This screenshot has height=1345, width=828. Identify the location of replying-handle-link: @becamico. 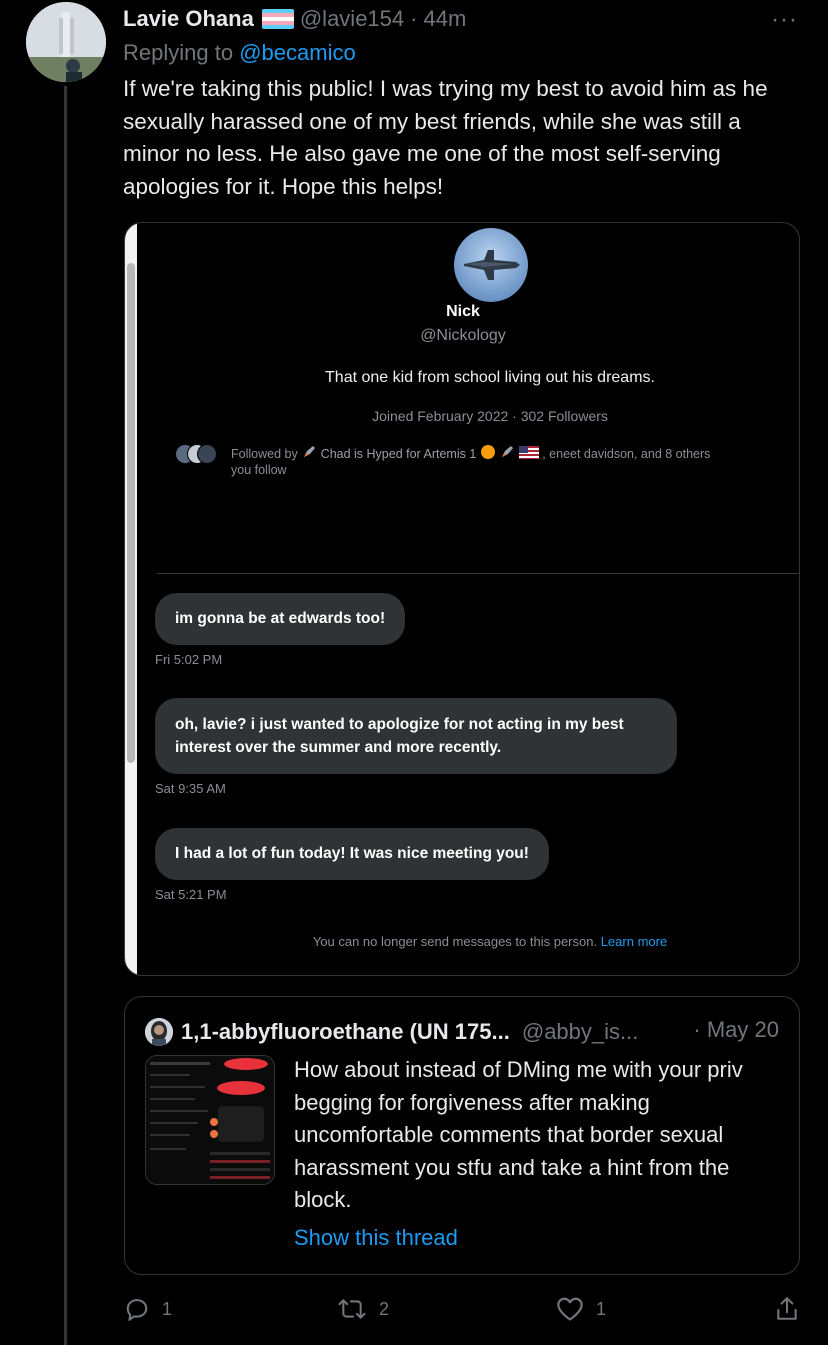
(297, 52).